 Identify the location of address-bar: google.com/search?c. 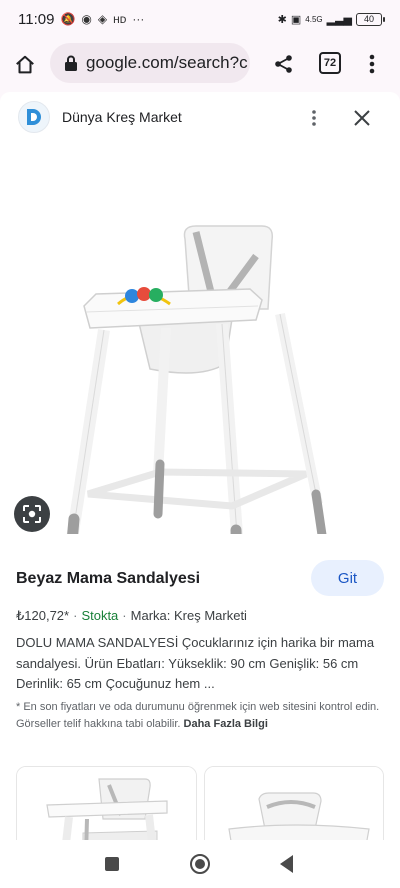
(150, 63).